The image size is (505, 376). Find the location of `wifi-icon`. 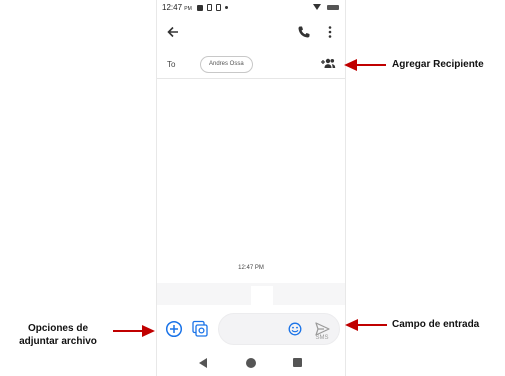

wifi-icon is located at coordinates (317, 7).